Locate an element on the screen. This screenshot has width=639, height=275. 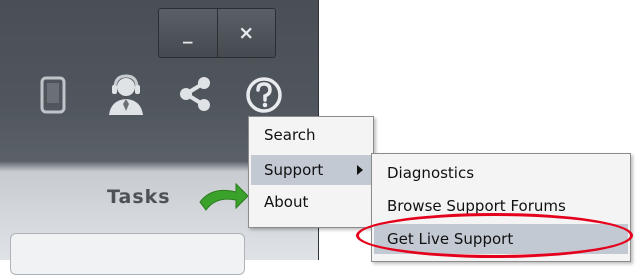
submenu-item-browse-support-forums: Browse Support Forums is located at coordinates (501, 206).